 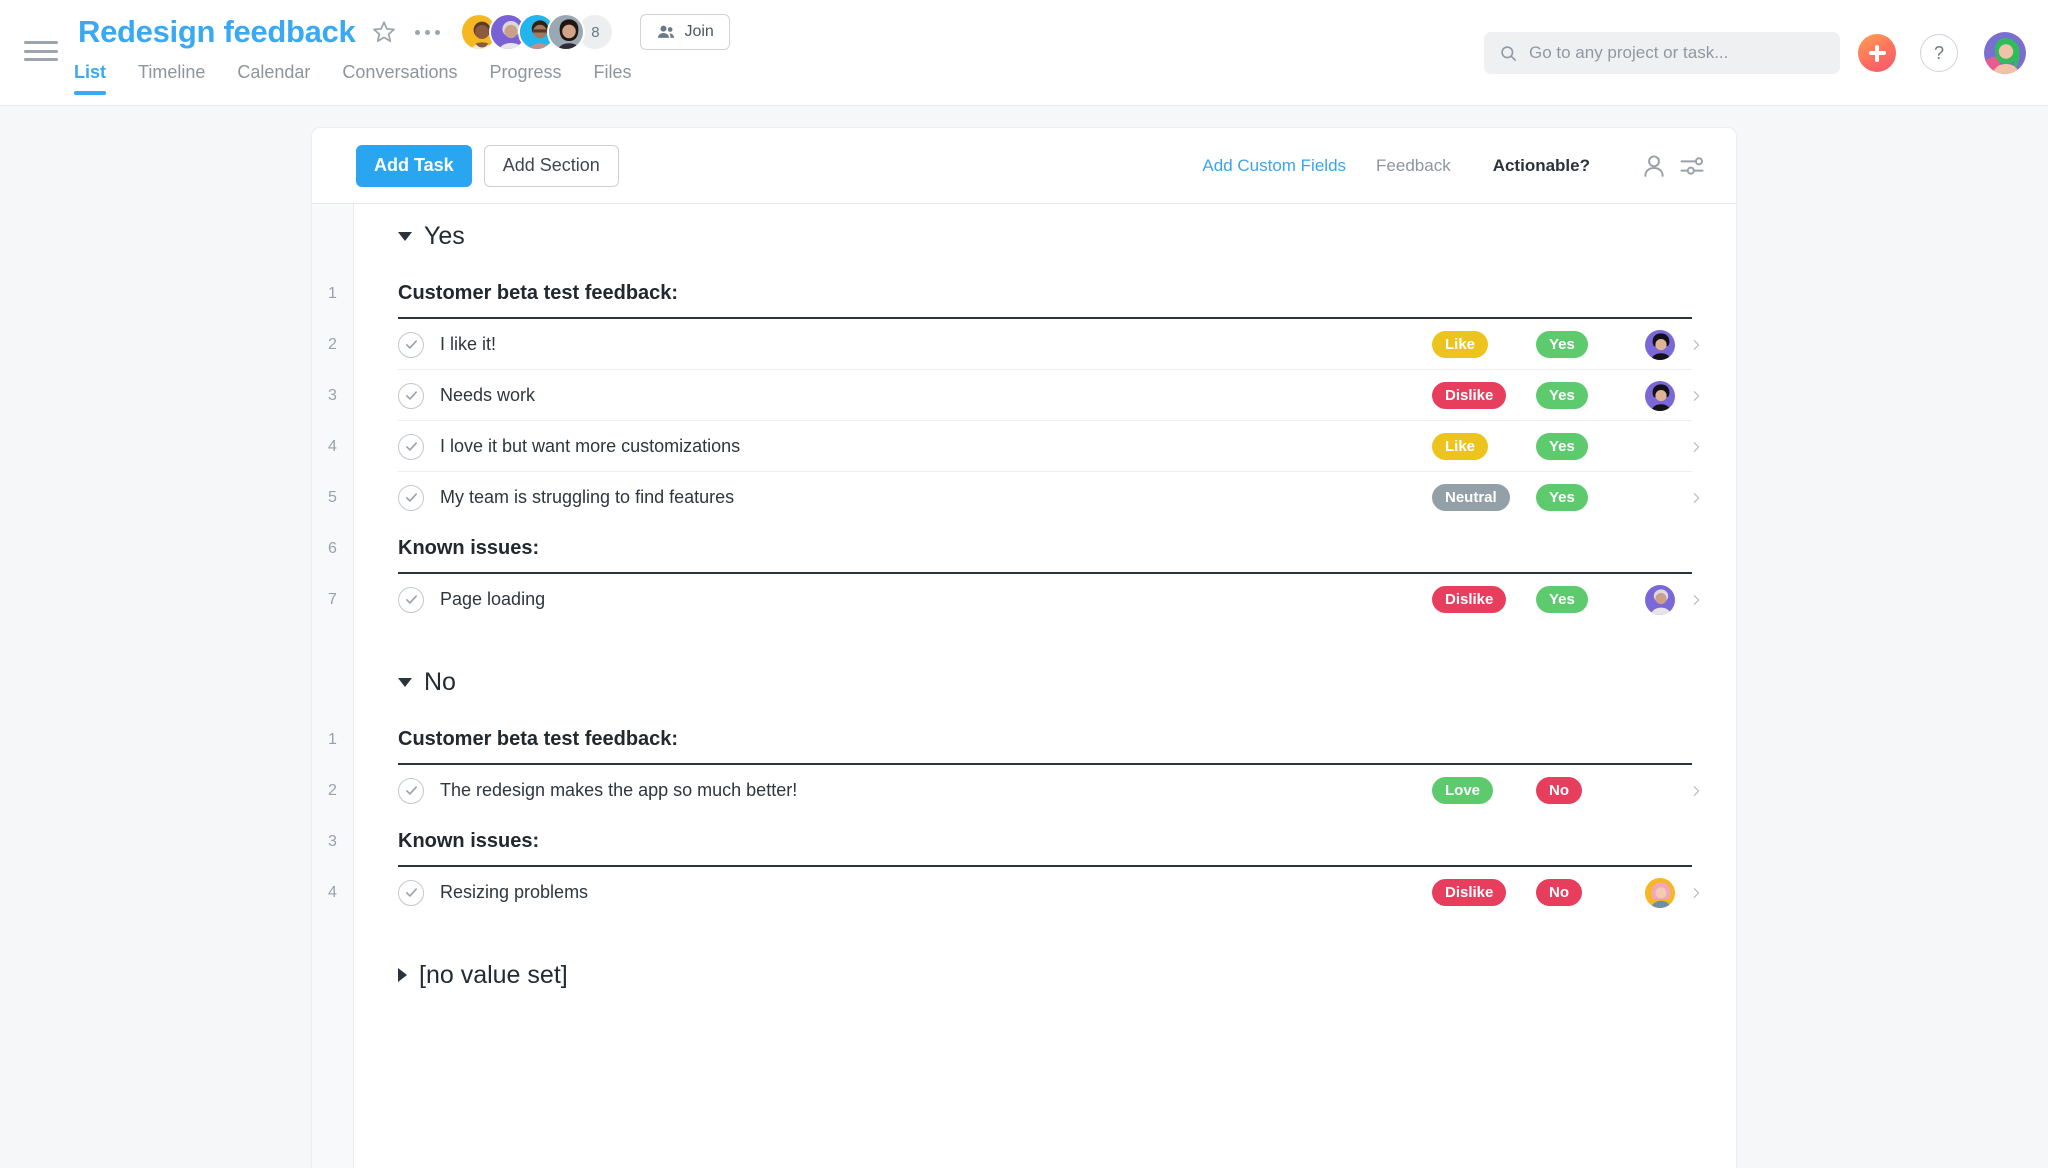 I want to click on people-icon, so click(x=666, y=31).